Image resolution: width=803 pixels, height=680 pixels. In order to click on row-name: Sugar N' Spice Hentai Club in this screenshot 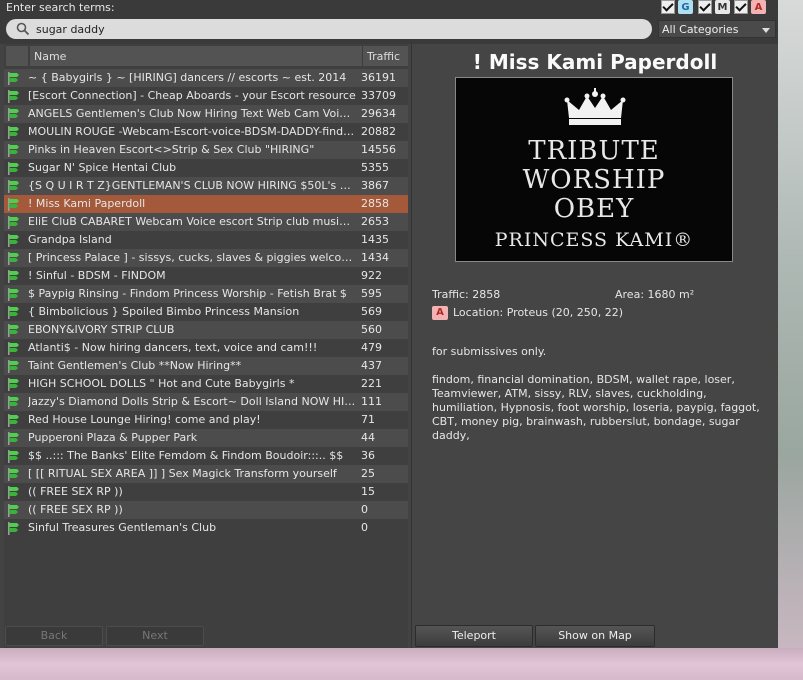, I will do `click(102, 167)`.